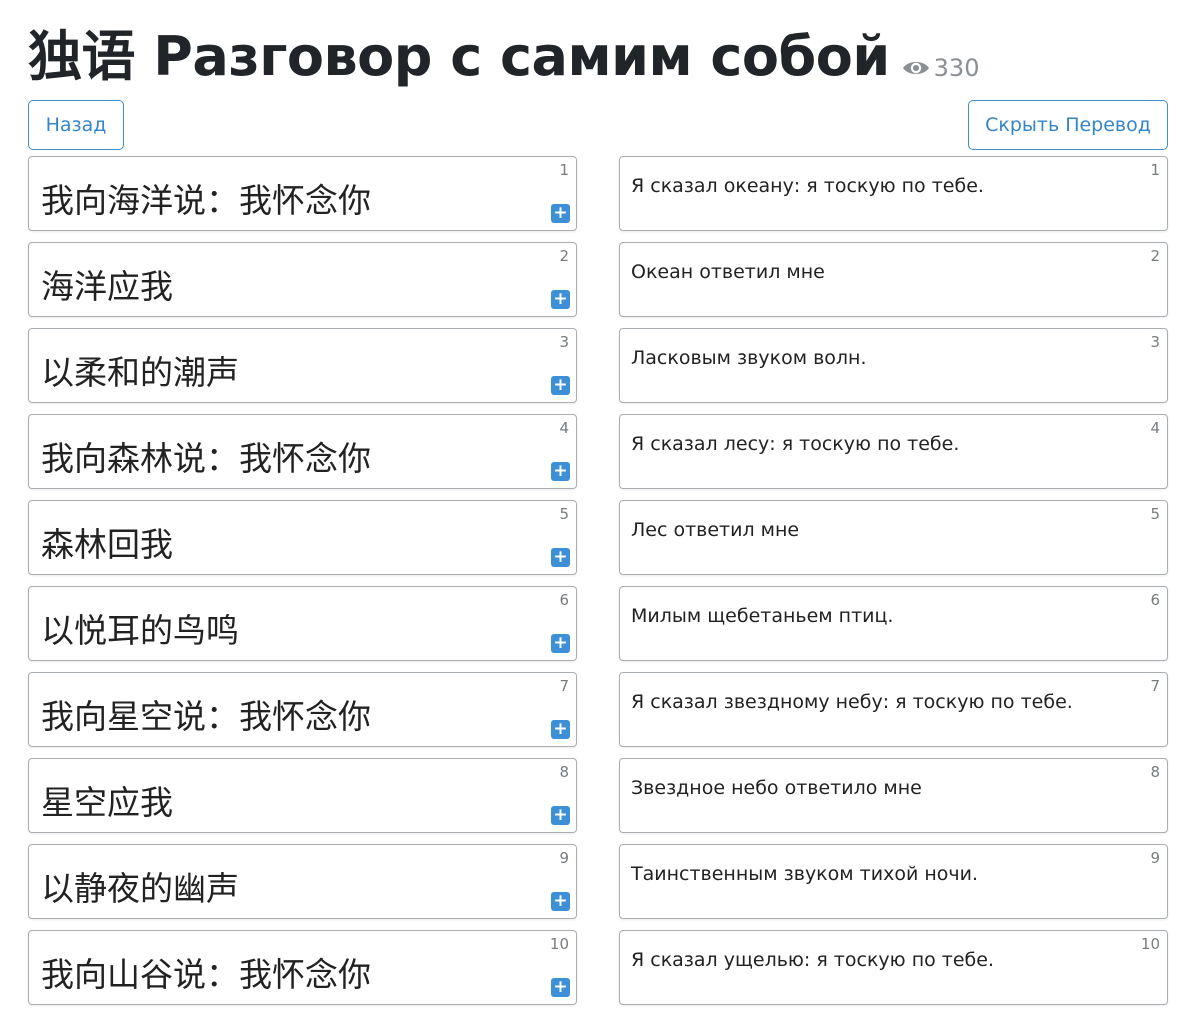  I want to click on translation-number: 6, so click(1155, 600).